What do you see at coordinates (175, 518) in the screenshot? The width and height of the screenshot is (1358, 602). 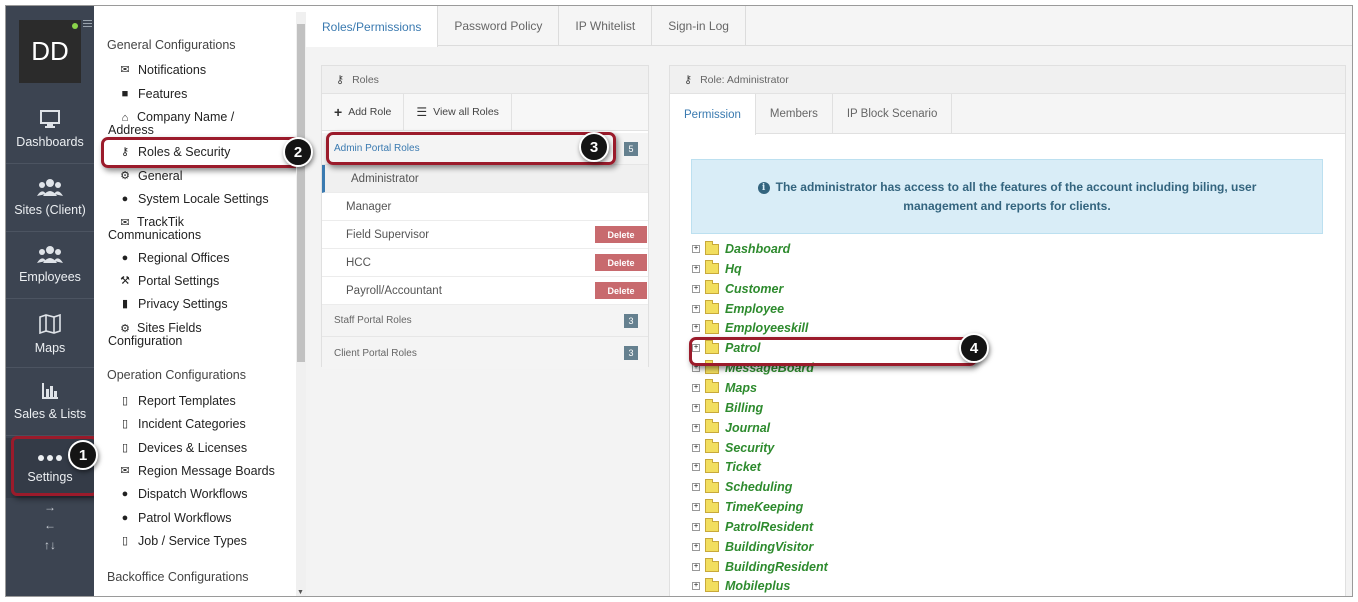 I see `cfg-patrol-workflows: ● Patrol Workflows` at bounding box center [175, 518].